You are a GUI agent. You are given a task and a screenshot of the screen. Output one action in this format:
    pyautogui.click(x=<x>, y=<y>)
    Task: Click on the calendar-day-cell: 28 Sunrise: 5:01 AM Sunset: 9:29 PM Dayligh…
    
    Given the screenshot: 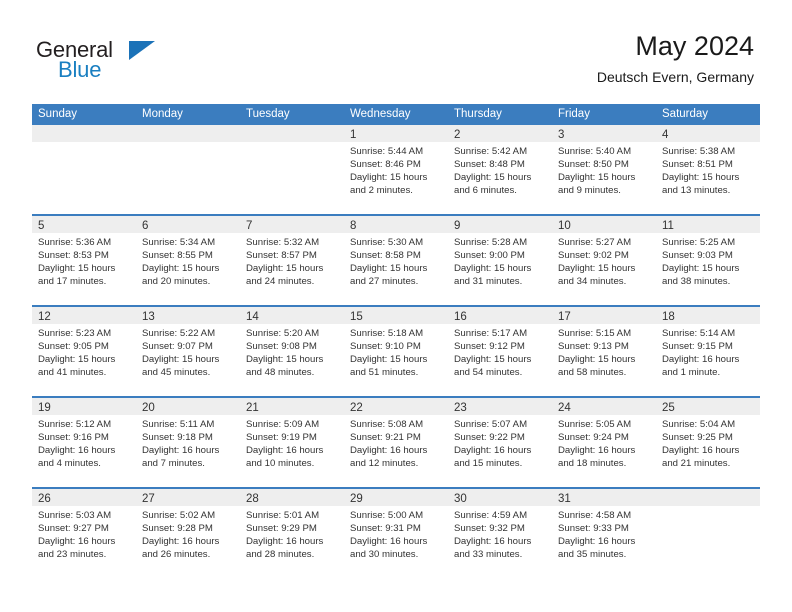 What is the action you would take?
    pyautogui.click(x=292, y=533)
    